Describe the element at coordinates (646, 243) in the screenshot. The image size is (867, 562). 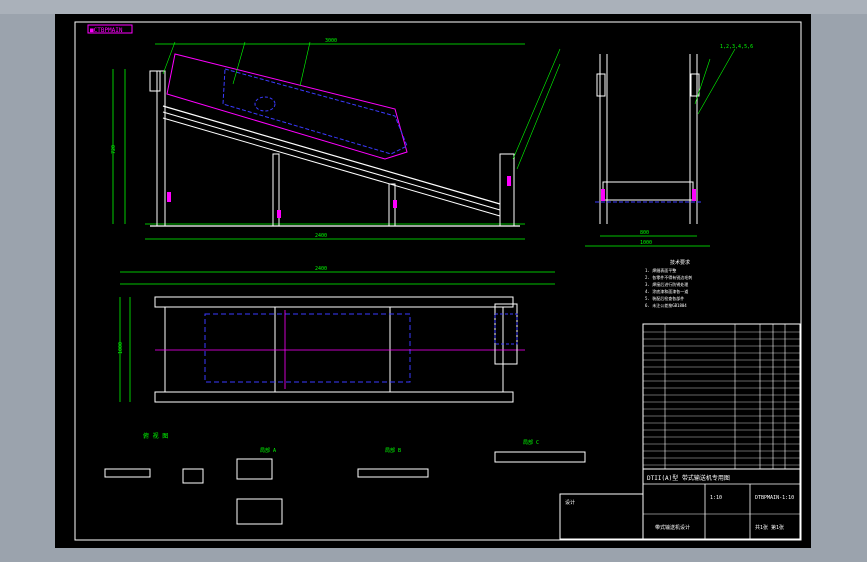
I see `side-base-dim: 1000` at that location.